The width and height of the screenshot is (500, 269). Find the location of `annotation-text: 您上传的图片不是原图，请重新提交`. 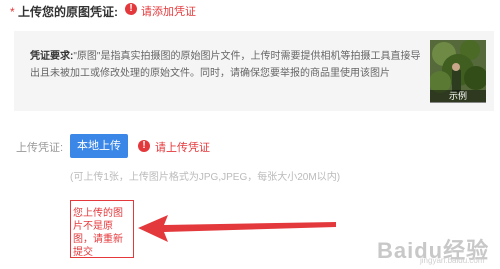

annotation-text: 您上传的图片不是原图，请重新提交 is located at coordinates (98, 233).